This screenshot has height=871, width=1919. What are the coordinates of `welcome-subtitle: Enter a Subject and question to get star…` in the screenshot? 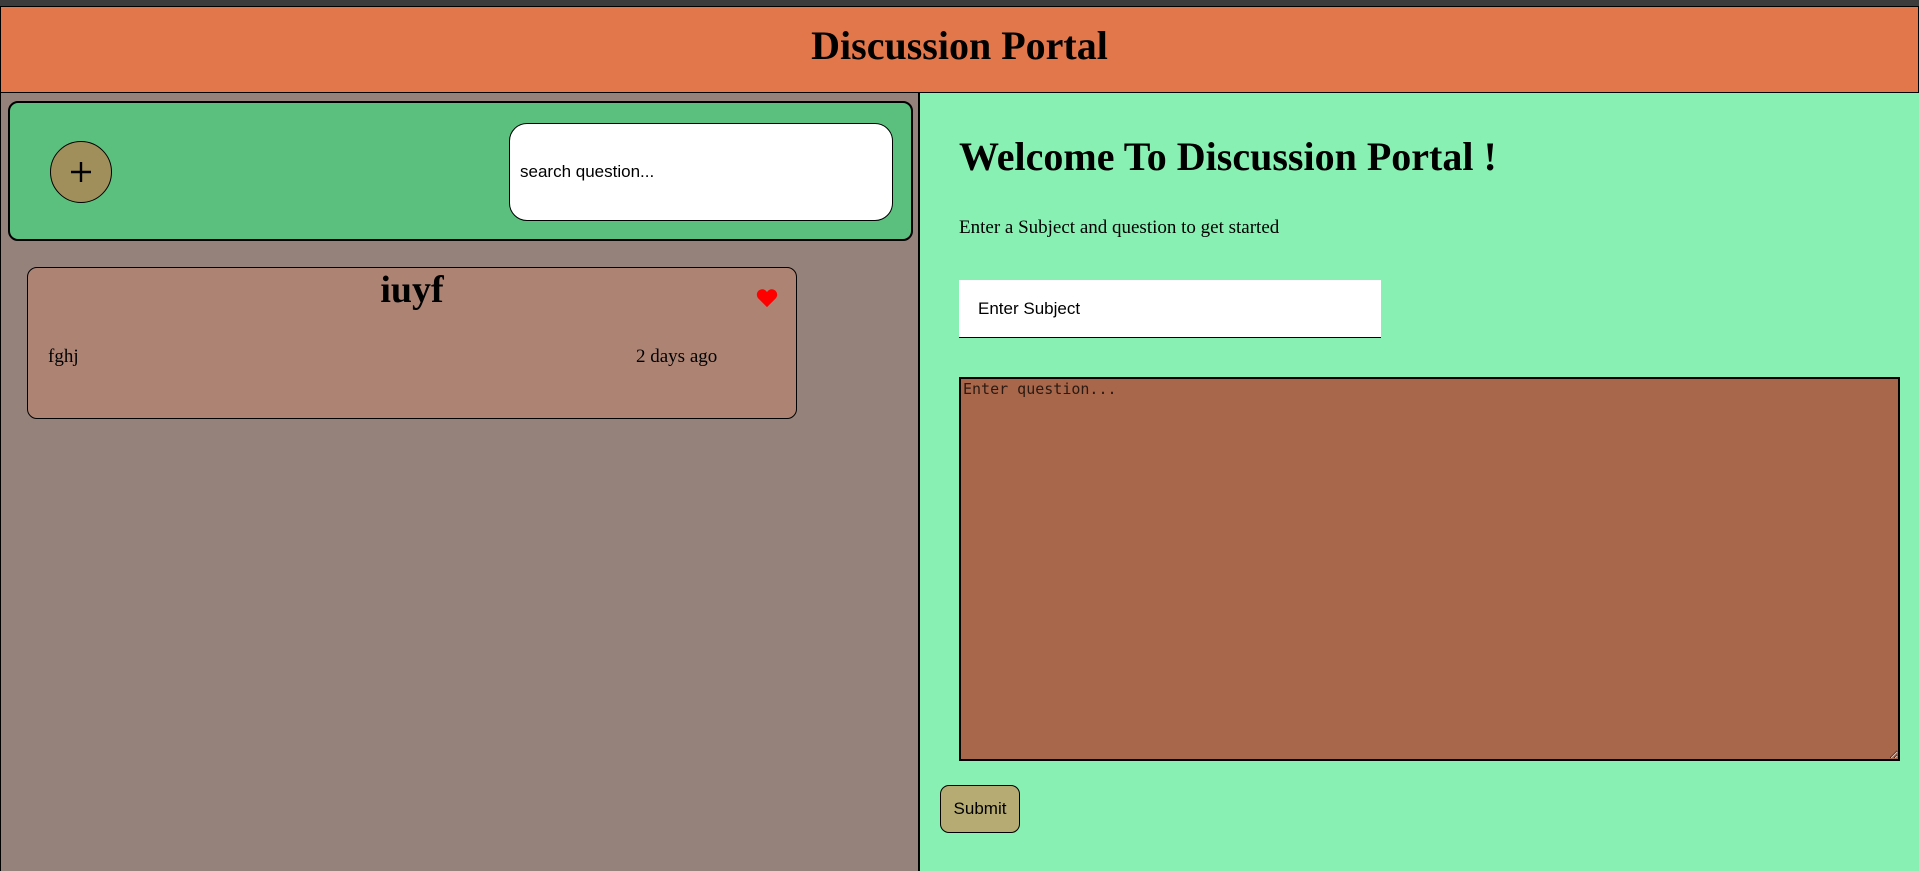 It's located at (1119, 227).